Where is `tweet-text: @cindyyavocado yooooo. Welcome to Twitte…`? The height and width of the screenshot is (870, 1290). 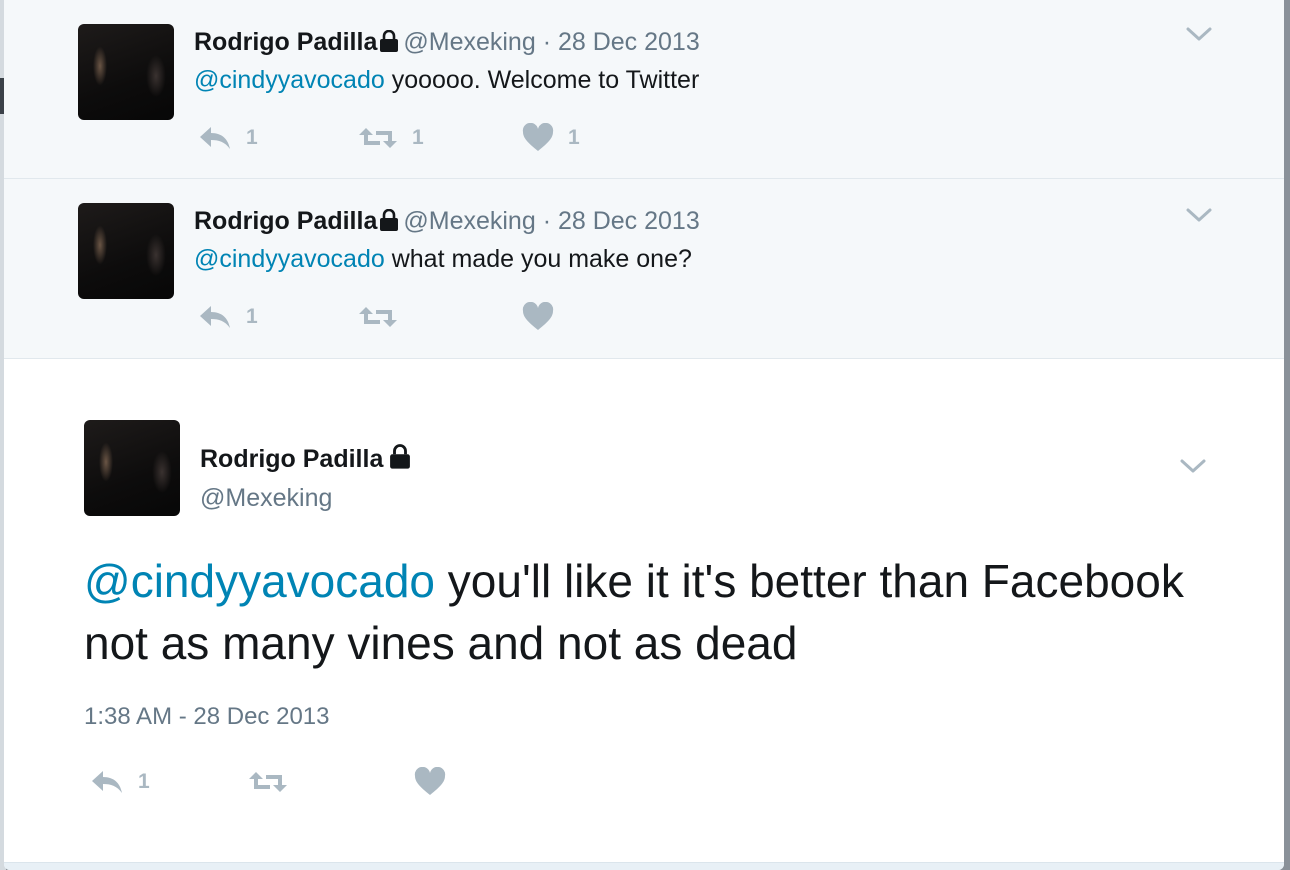 tweet-text: @cindyyavocado yooooo. Welcome to Twitte… is located at coordinates (446, 80).